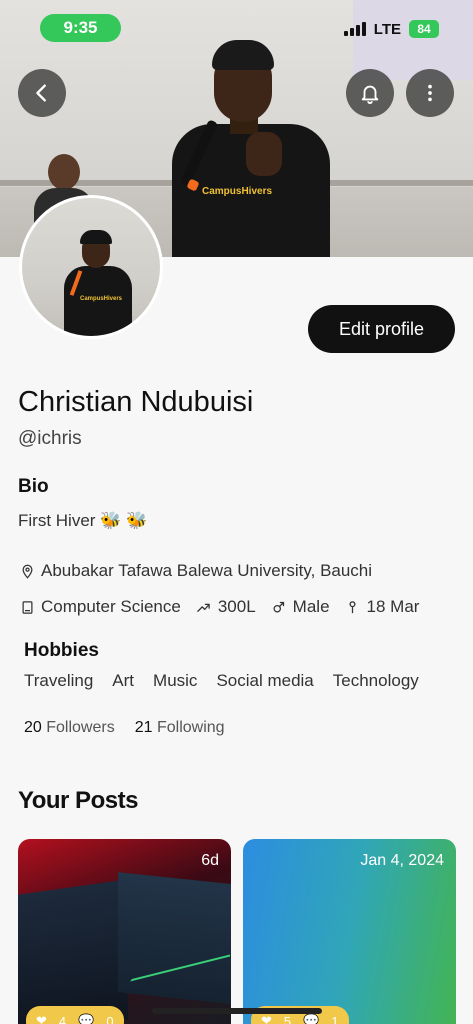  What do you see at coordinates (62, 1018) in the screenshot?
I see `post-likes: 4` at bounding box center [62, 1018].